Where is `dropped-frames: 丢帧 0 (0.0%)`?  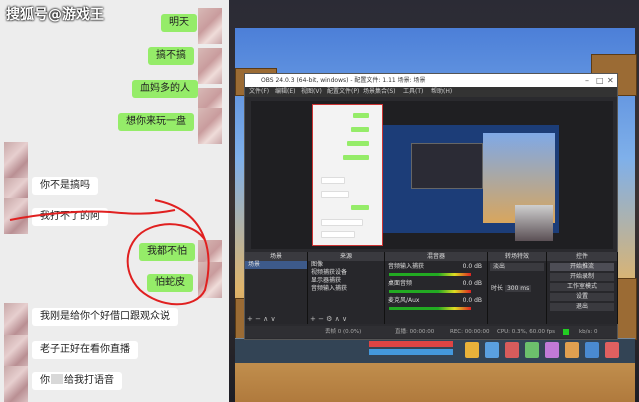
dropped-frames: 丢帧 0 (0.0%) is located at coordinates (343, 332).